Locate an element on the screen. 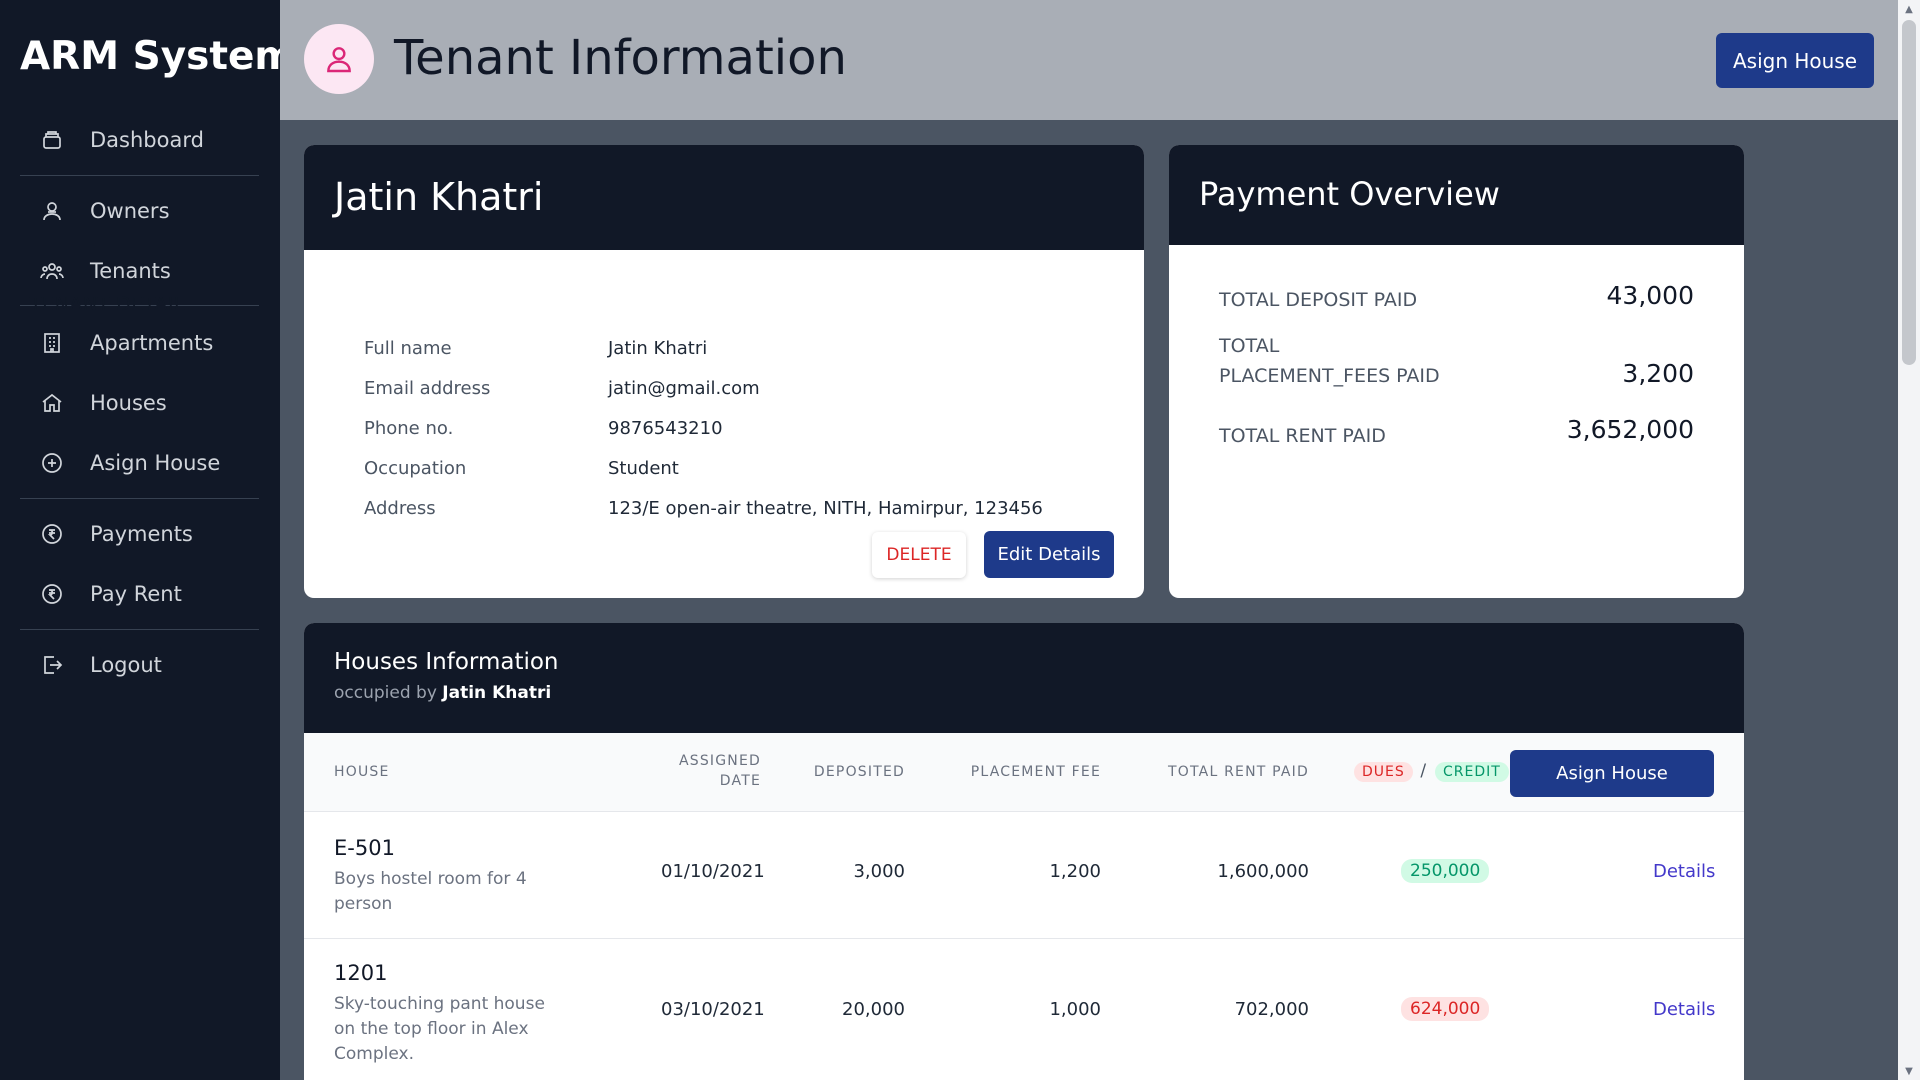 This screenshot has width=1920, height=1080. building-icon is located at coordinates (52, 343).